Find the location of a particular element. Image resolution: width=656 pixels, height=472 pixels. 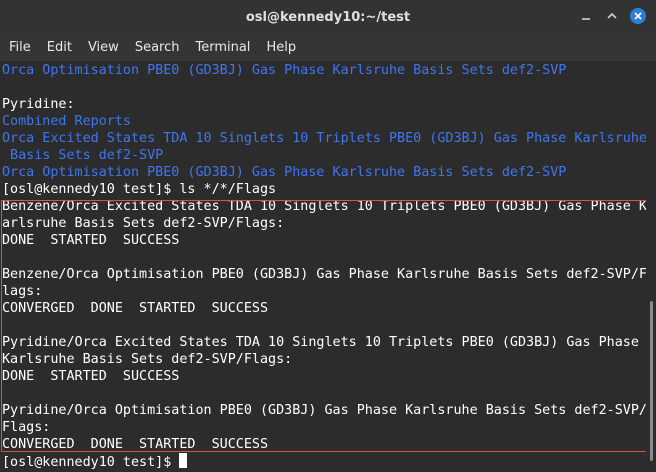

terminal-line: Basis Sets def2-SVP is located at coordinates (83, 155).